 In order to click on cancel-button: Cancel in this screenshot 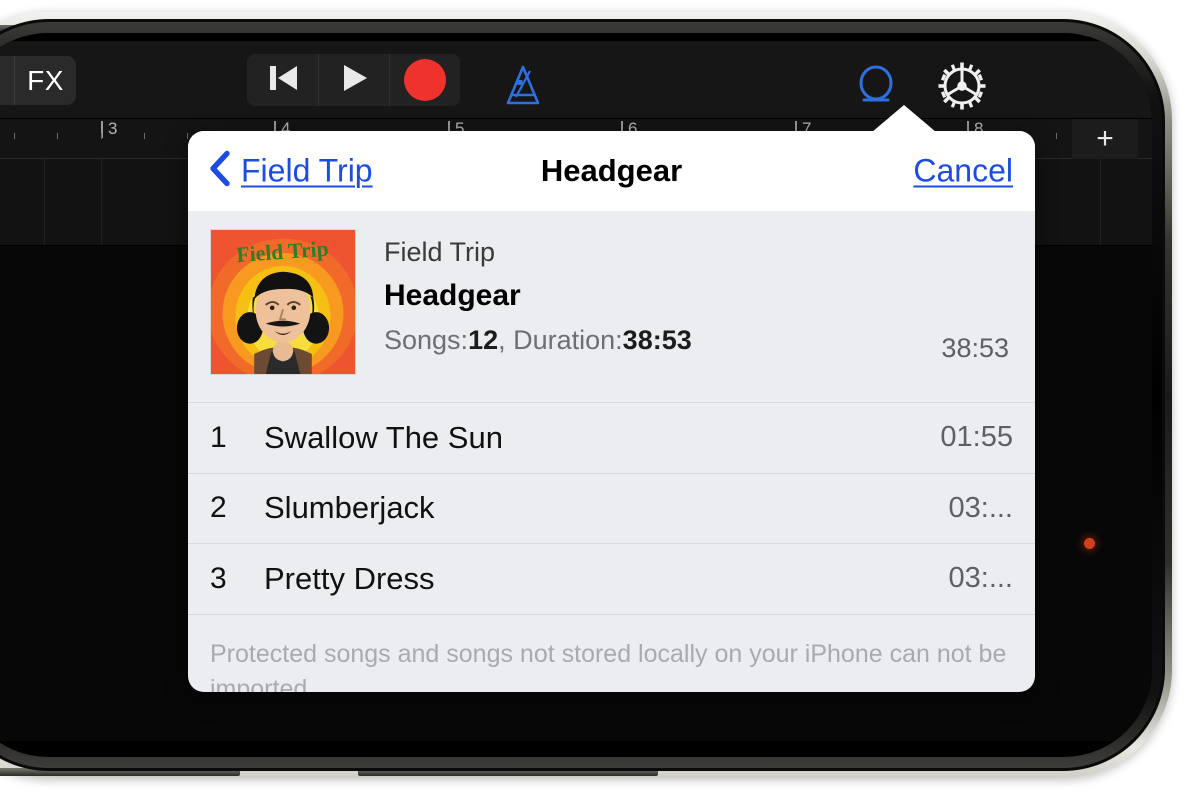, I will do `click(963, 171)`.